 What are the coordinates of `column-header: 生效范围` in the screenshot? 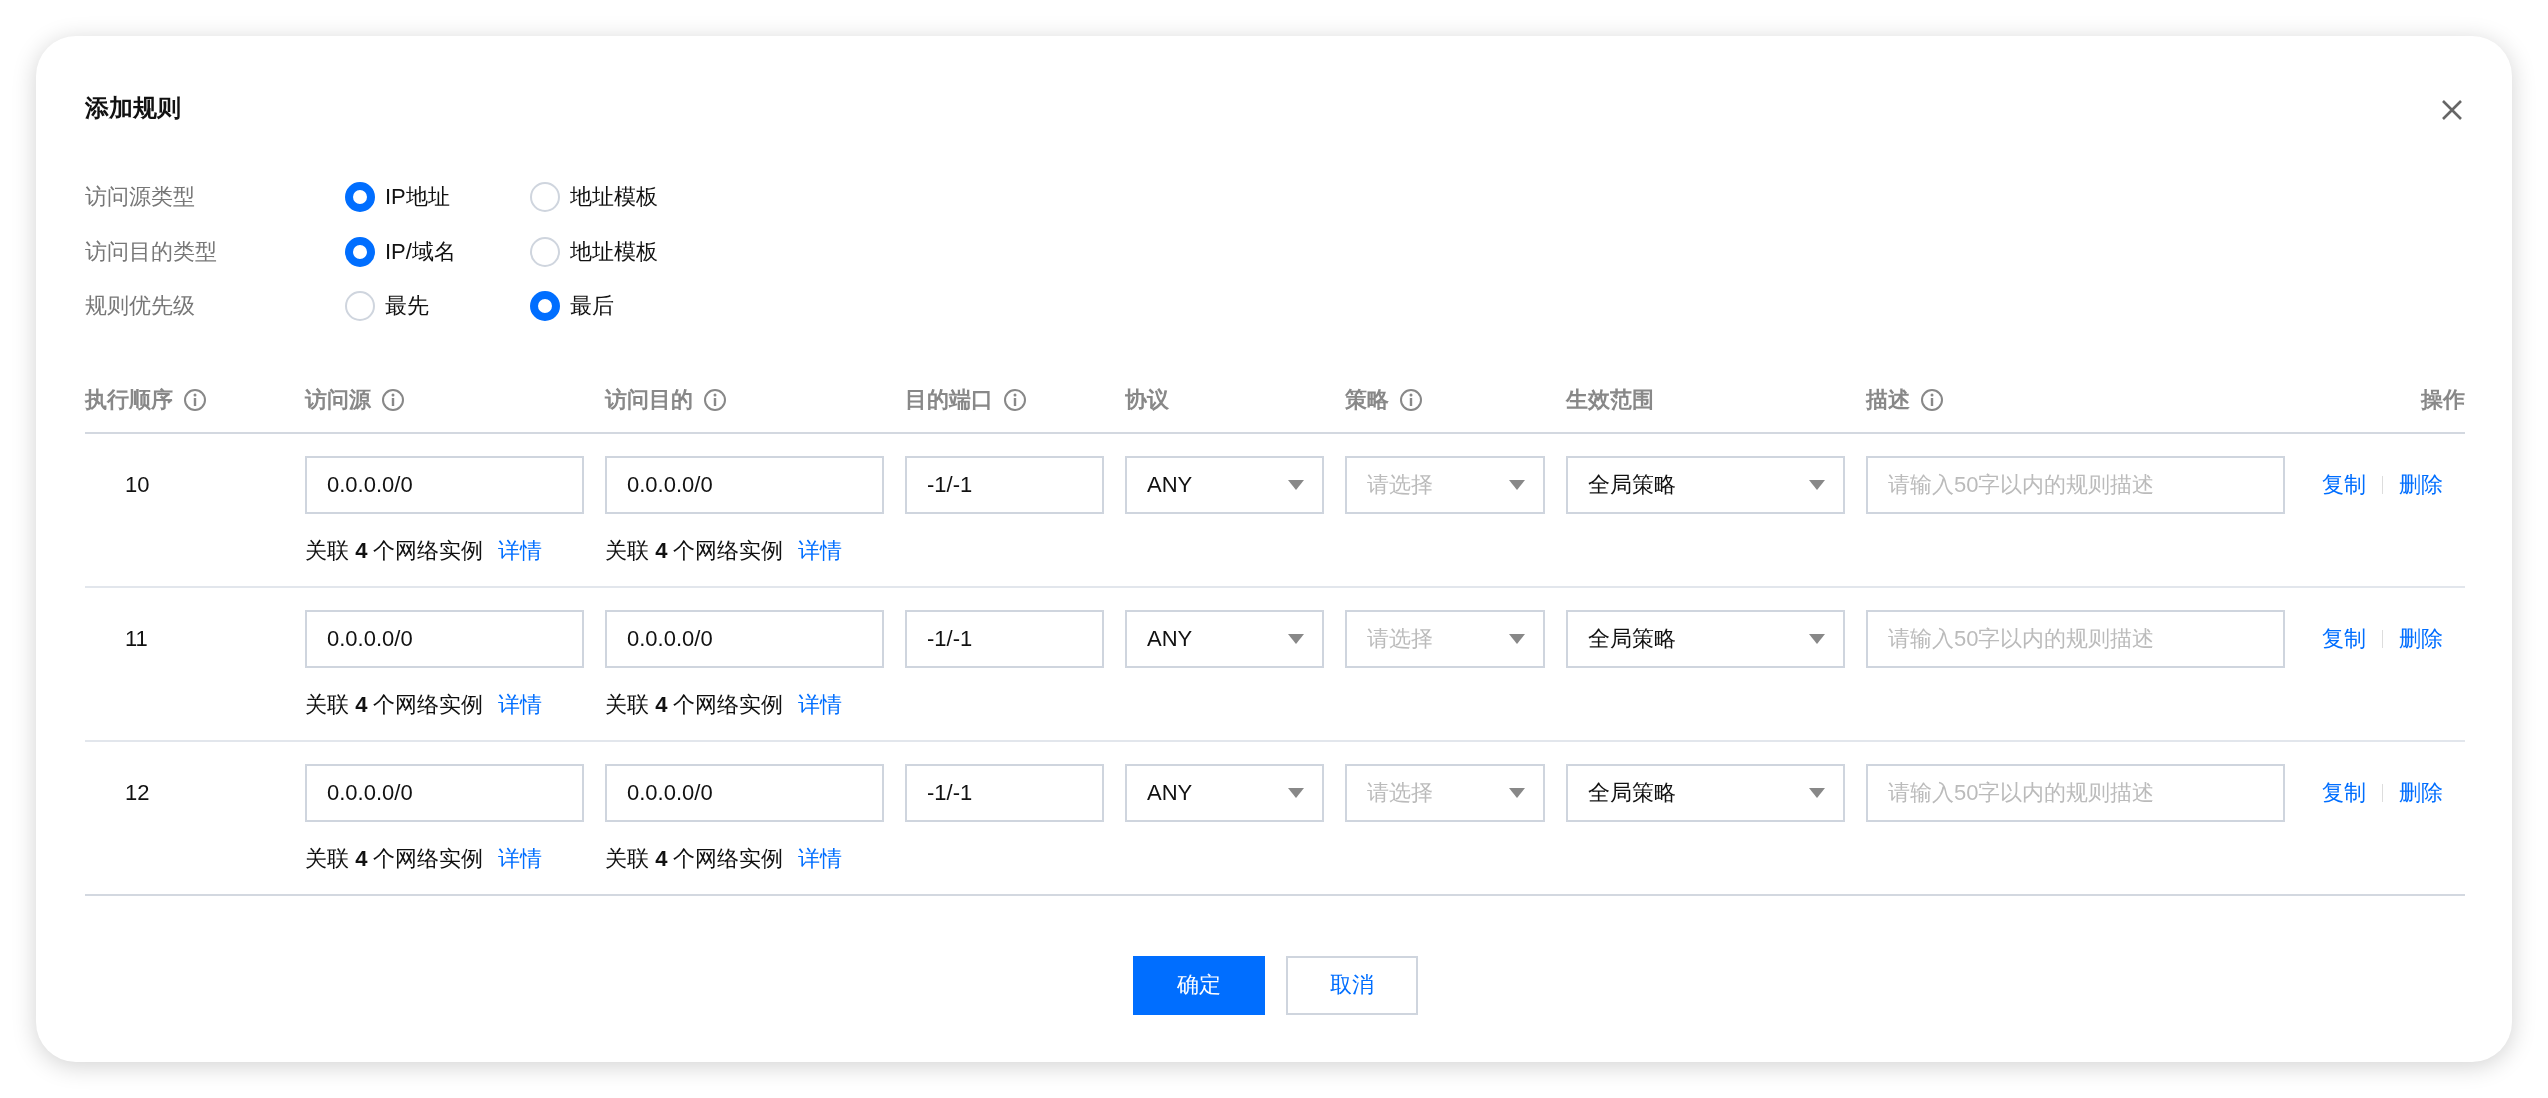 It's located at (1610, 399).